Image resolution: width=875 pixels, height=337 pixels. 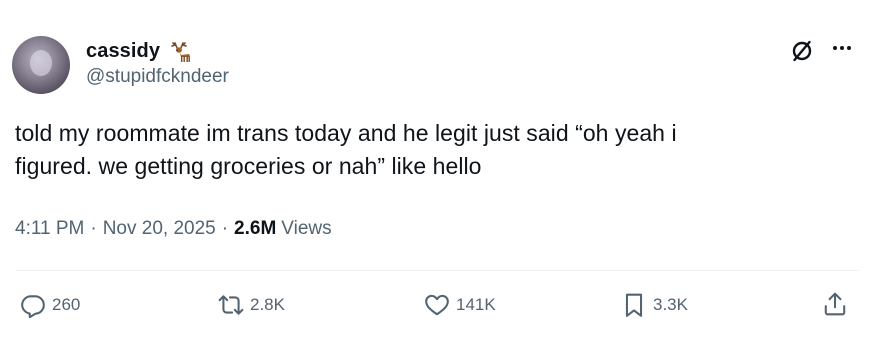 What do you see at coordinates (33, 306) in the screenshot?
I see `reply-icon` at bounding box center [33, 306].